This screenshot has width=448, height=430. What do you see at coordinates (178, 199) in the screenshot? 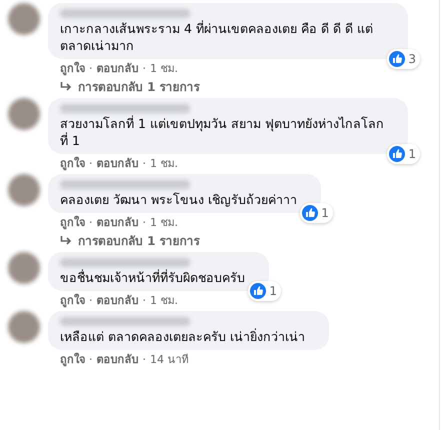
I see `comment-text: คลองเตย วัฒนา พระโขนง เชิญรับถ้วยค่าาา` at bounding box center [178, 199].